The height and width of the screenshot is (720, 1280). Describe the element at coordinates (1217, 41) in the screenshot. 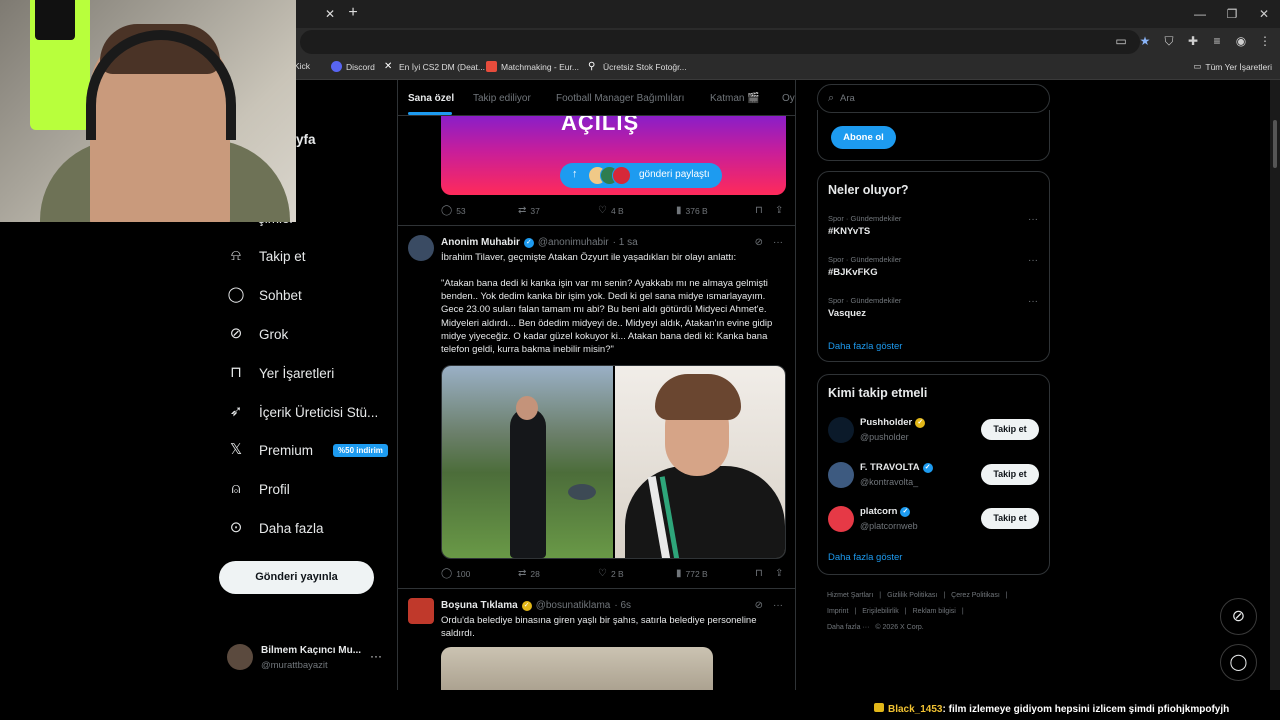

I see `media-icon: ≡` at that location.